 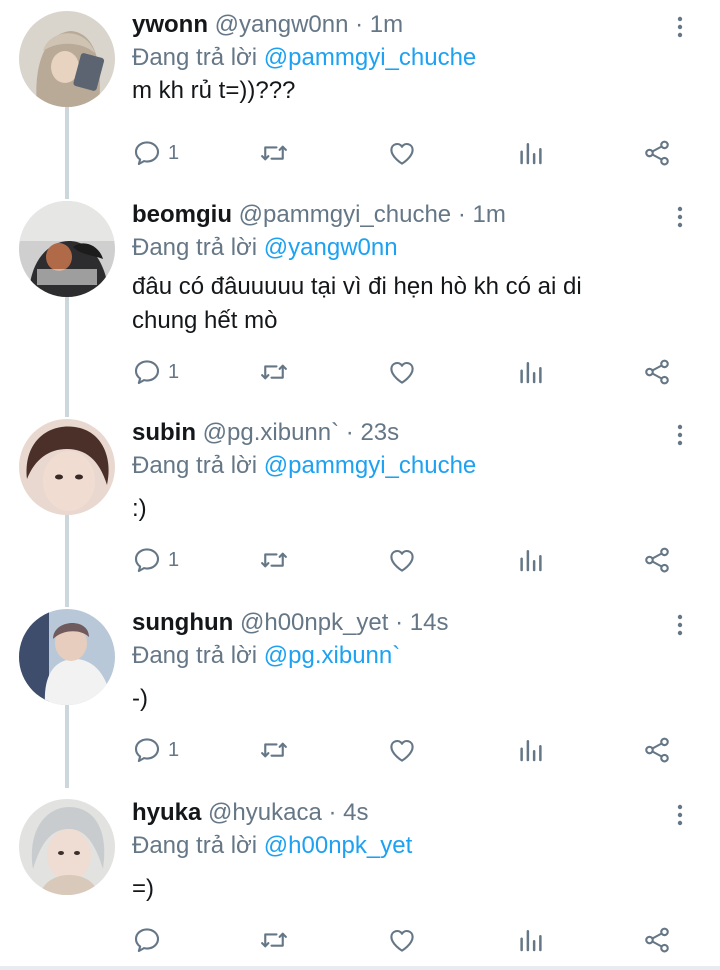 What do you see at coordinates (332, 655) in the screenshot?
I see `mention-link: @pg.xibunn`` at bounding box center [332, 655].